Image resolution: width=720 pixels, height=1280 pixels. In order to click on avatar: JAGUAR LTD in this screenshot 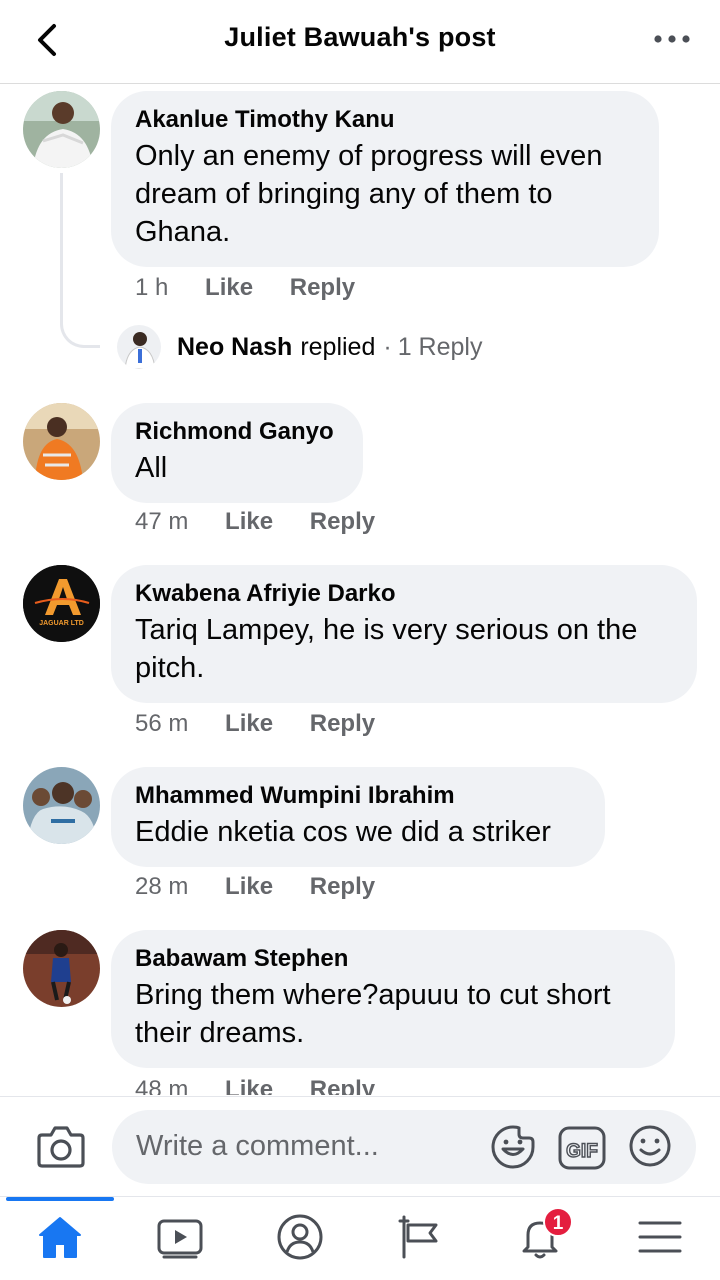, I will do `click(61, 603)`.